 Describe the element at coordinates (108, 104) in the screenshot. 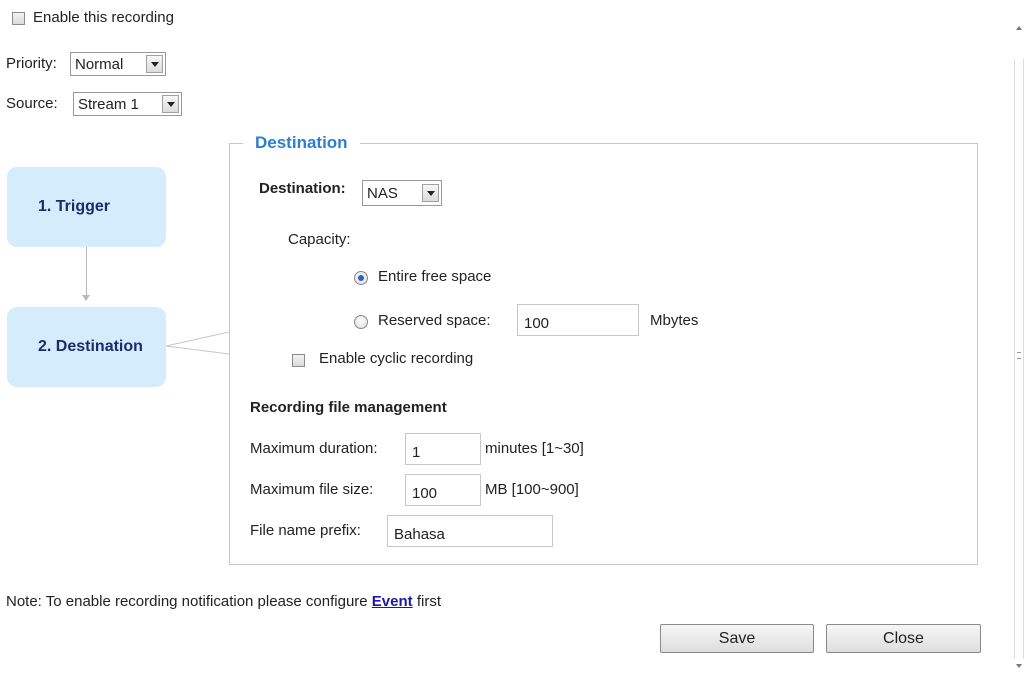

I see `source-value: Stream 1` at that location.